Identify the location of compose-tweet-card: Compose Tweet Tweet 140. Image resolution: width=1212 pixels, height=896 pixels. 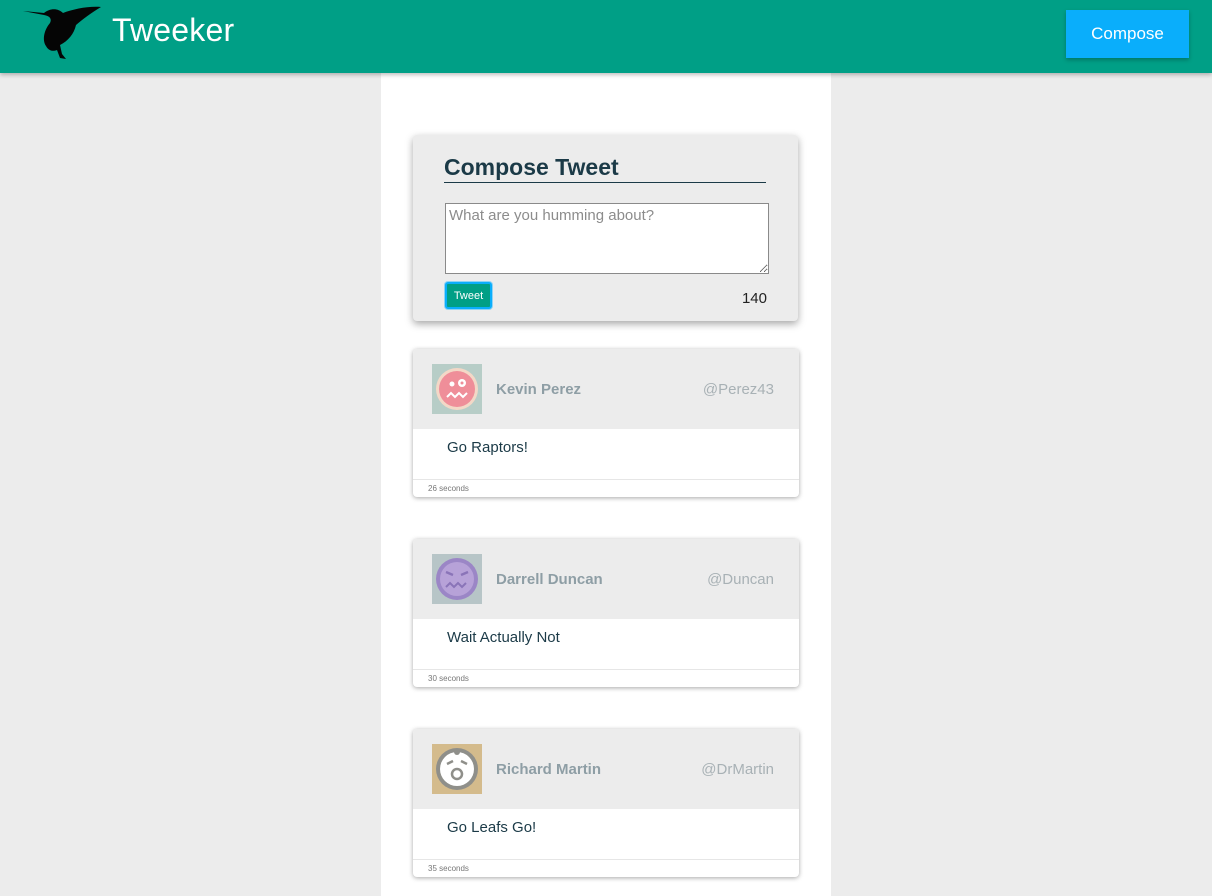
(605, 228).